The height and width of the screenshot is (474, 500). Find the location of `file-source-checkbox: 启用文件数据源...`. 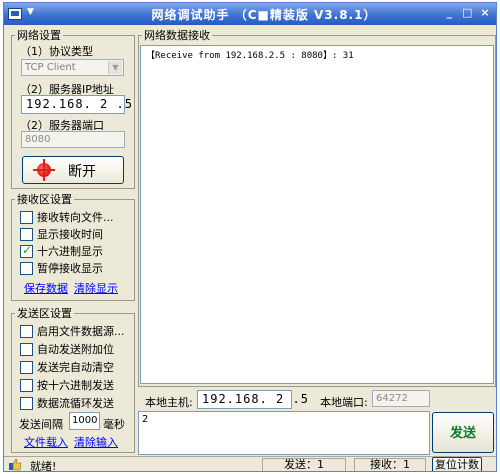

file-source-checkbox: 启用文件数据源... is located at coordinates (72, 331).